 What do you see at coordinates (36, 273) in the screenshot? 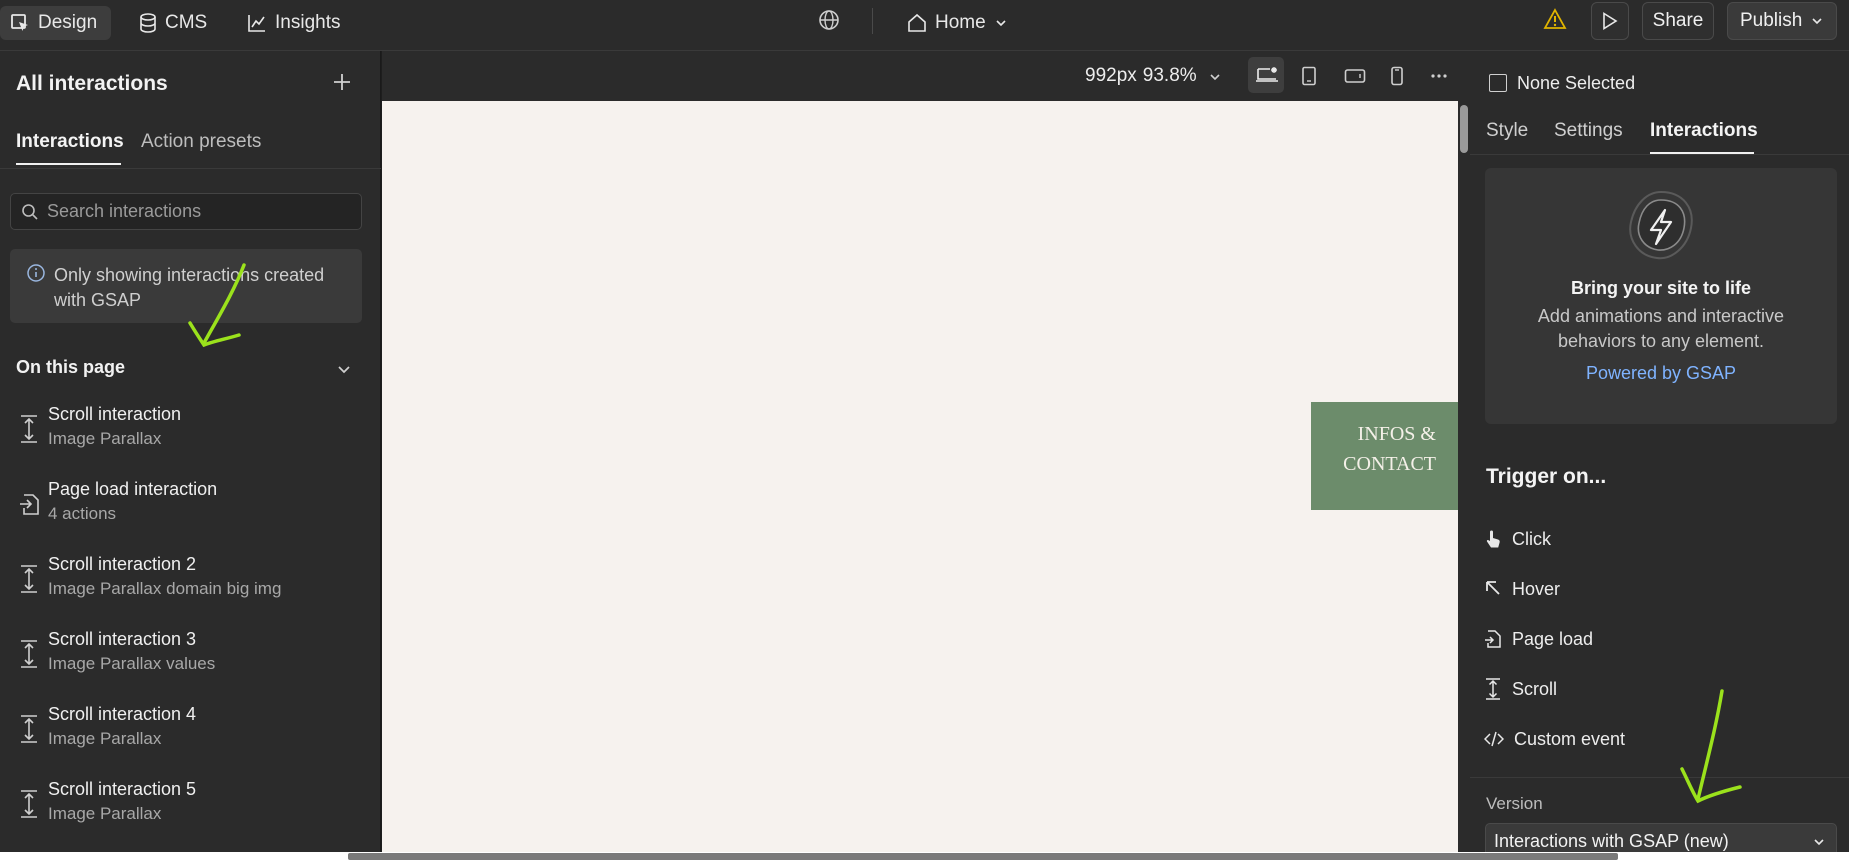
I see `info-icon` at bounding box center [36, 273].